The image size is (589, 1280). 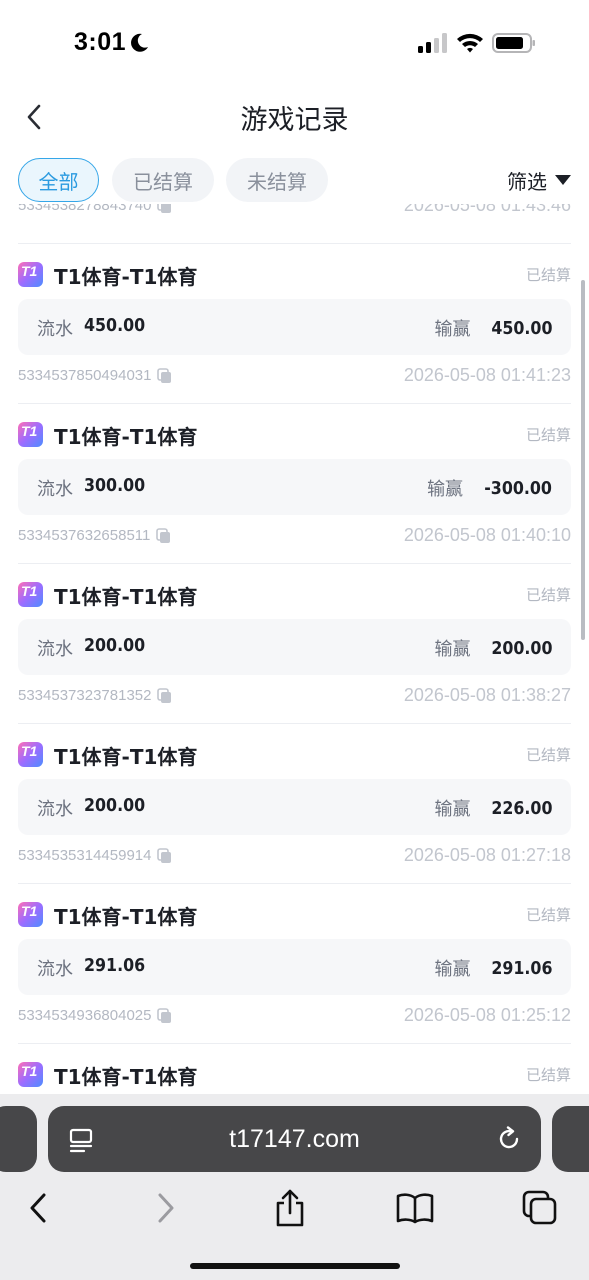 What do you see at coordinates (521, 968) in the screenshot?
I see `win-loss-value: 291.06` at bounding box center [521, 968].